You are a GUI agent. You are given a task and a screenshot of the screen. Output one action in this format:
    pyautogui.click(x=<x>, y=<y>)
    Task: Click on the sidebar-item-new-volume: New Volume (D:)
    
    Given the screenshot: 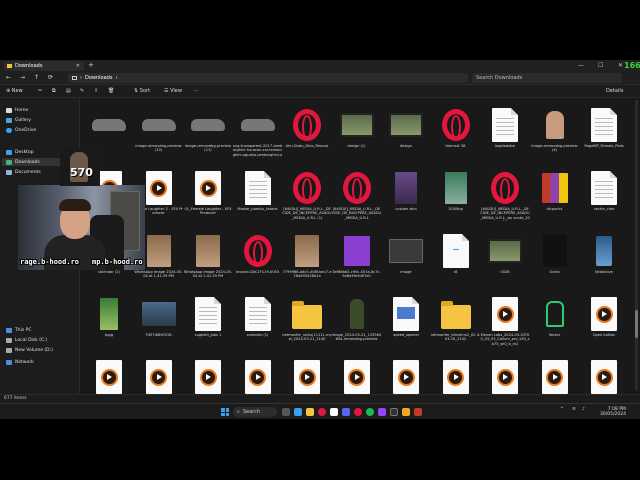 What is the action you would take?
    pyautogui.click(x=29, y=350)
    